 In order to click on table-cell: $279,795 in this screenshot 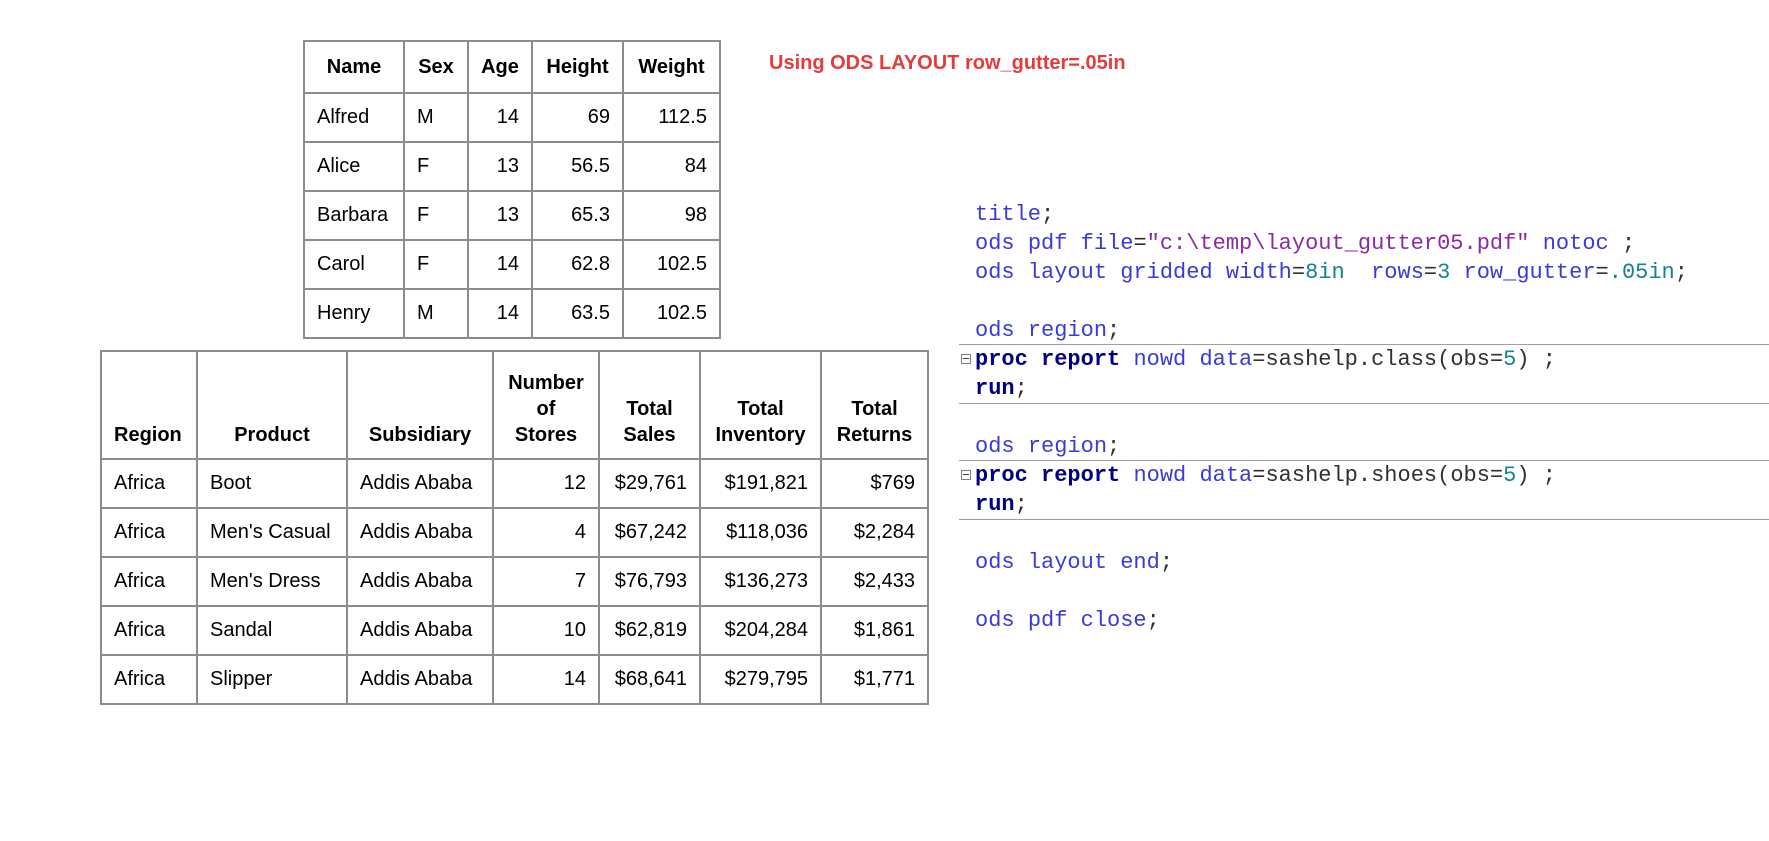, I will do `click(760, 679)`.